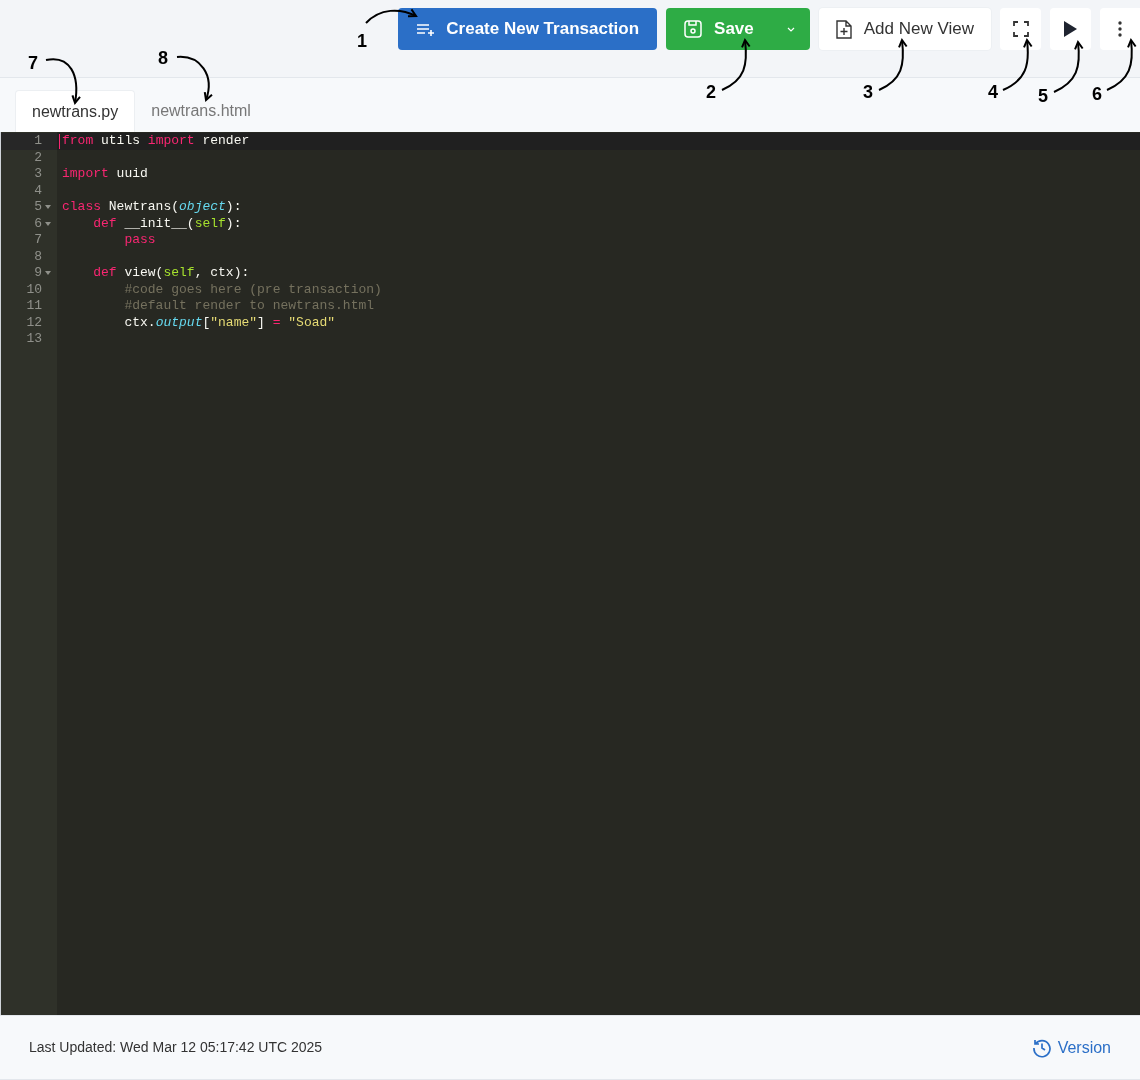 Image resolution: width=1140 pixels, height=1080 pixels. What do you see at coordinates (38, 157) in the screenshot?
I see `line-number: 2` at bounding box center [38, 157].